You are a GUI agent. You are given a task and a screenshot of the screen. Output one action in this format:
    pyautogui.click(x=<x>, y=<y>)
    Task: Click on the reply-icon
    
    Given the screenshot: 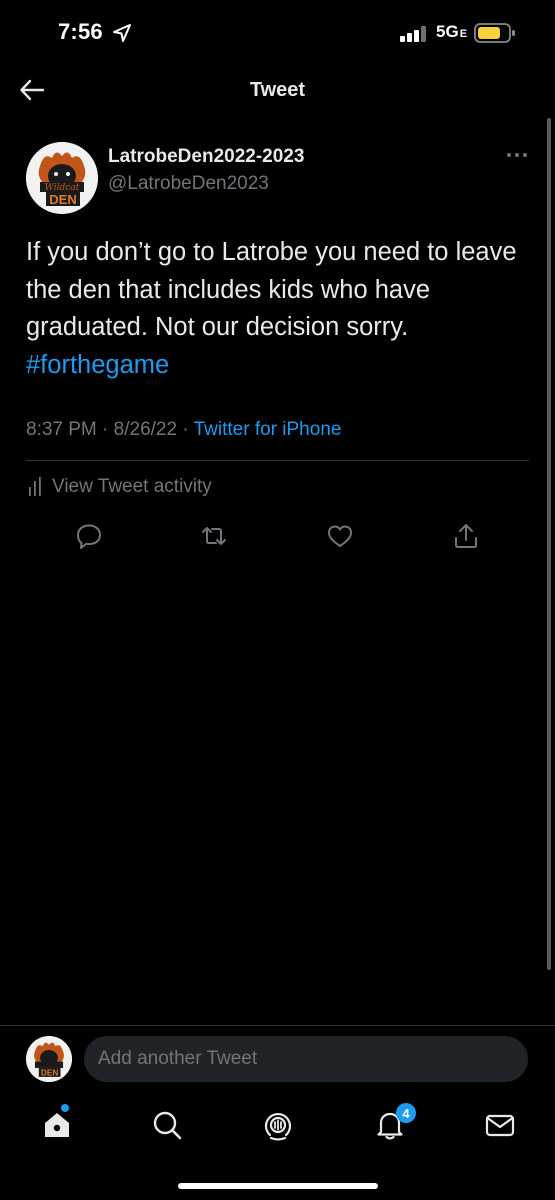 What is the action you would take?
    pyautogui.click(x=89, y=536)
    